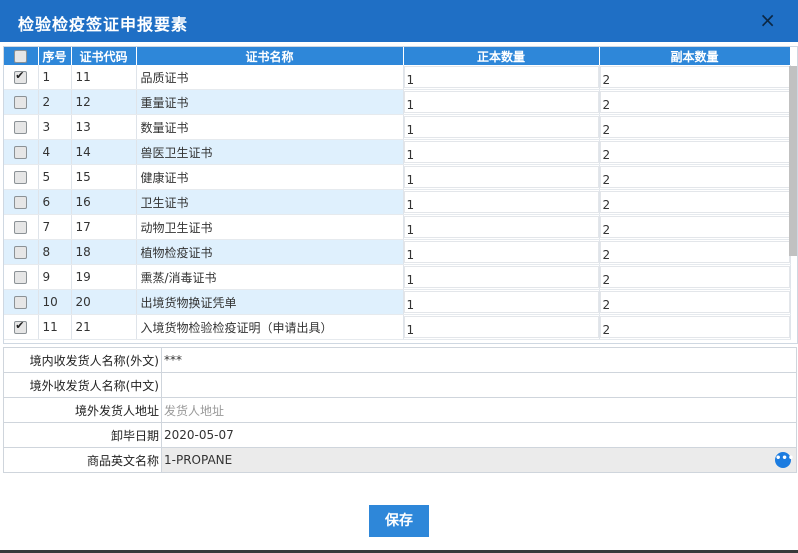  What do you see at coordinates (767, 20) in the screenshot?
I see `close-icon: ×` at bounding box center [767, 20].